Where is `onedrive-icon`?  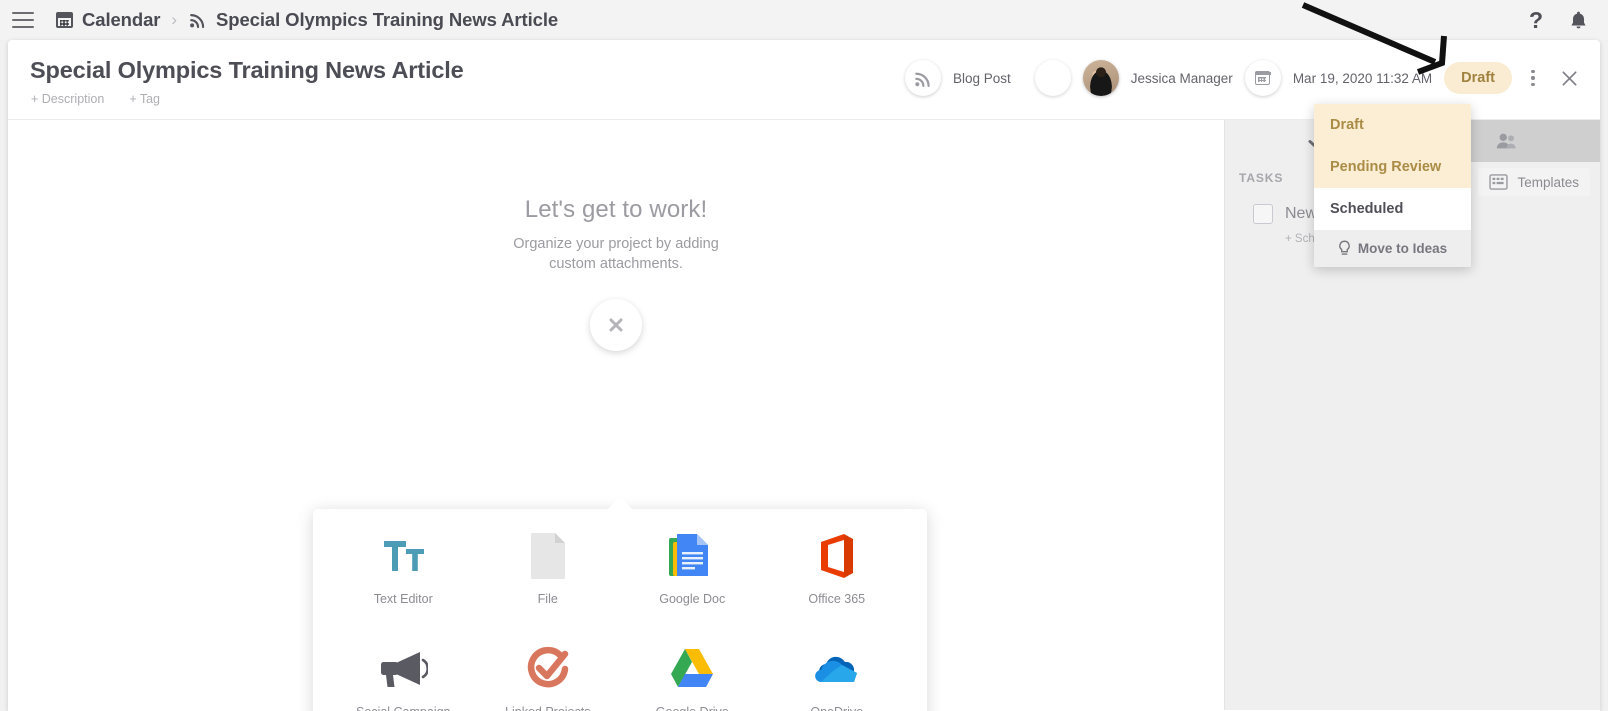 onedrive-icon is located at coordinates (837, 669).